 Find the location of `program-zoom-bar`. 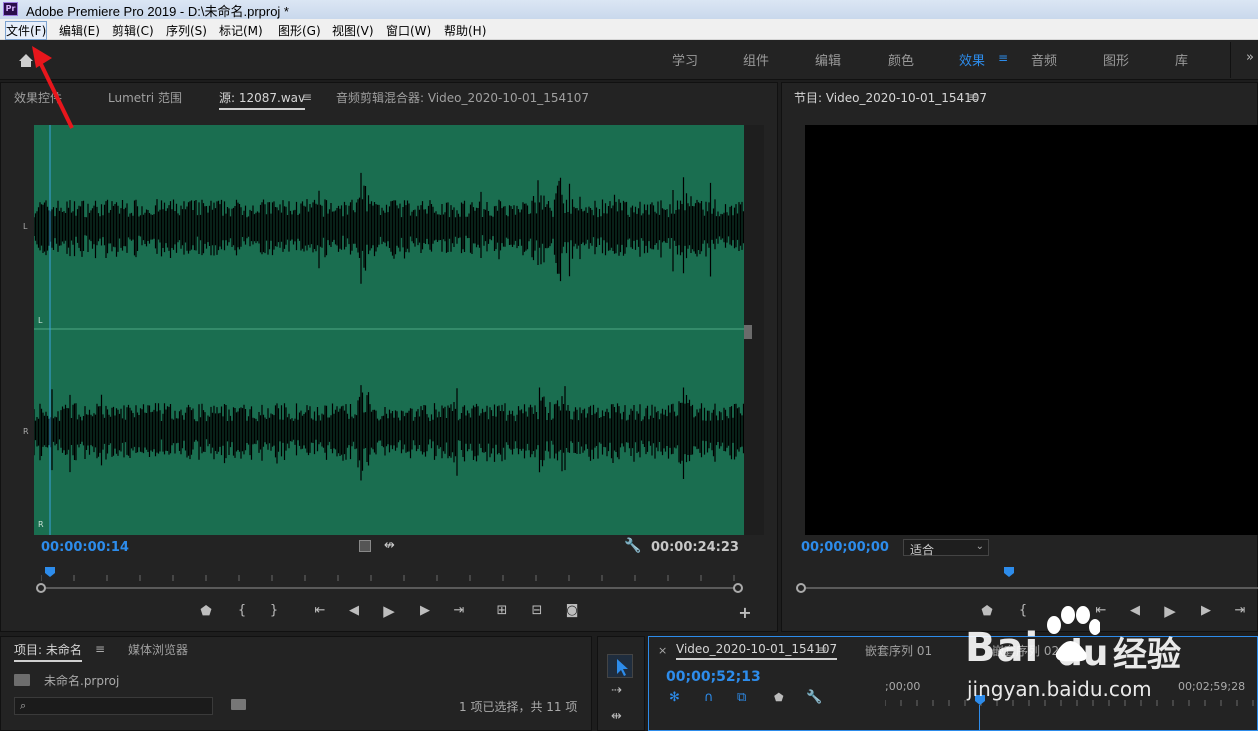

program-zoom-bar is located at coordinates (1029, 588).